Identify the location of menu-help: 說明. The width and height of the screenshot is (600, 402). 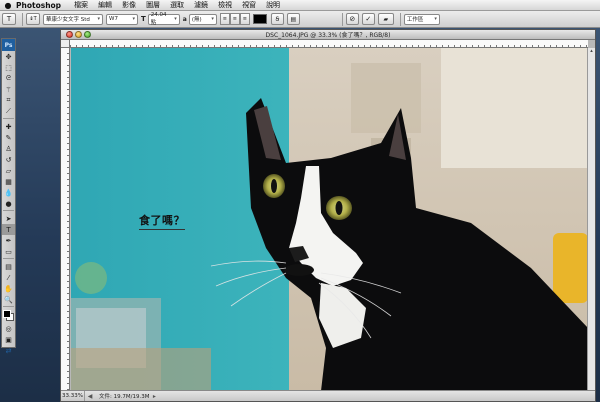
(273, 5).